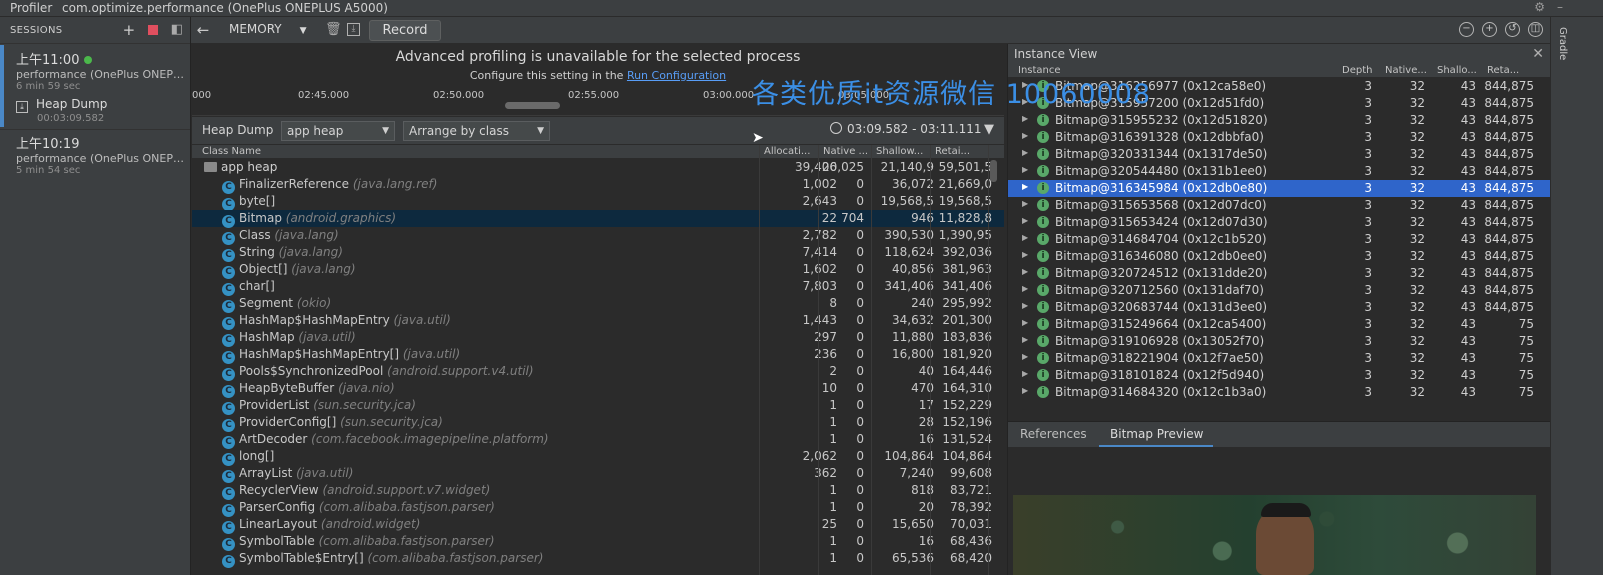 The width and height of the screenshot is (1603, 575). Describe the element at coordinates (598, 304) in the screenshot. I see `table-row: C Segment (okio) 8 0 240 295,992` at that location.